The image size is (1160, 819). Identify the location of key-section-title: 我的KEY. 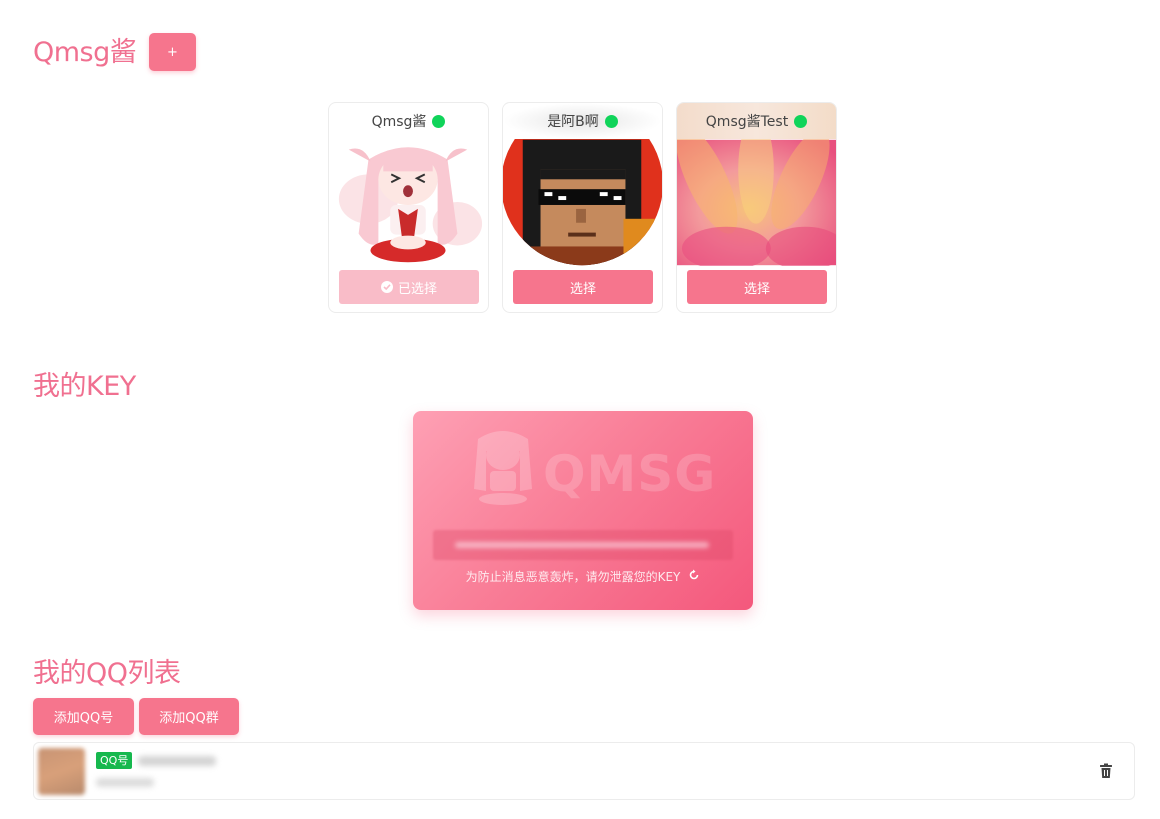
(84, 386).